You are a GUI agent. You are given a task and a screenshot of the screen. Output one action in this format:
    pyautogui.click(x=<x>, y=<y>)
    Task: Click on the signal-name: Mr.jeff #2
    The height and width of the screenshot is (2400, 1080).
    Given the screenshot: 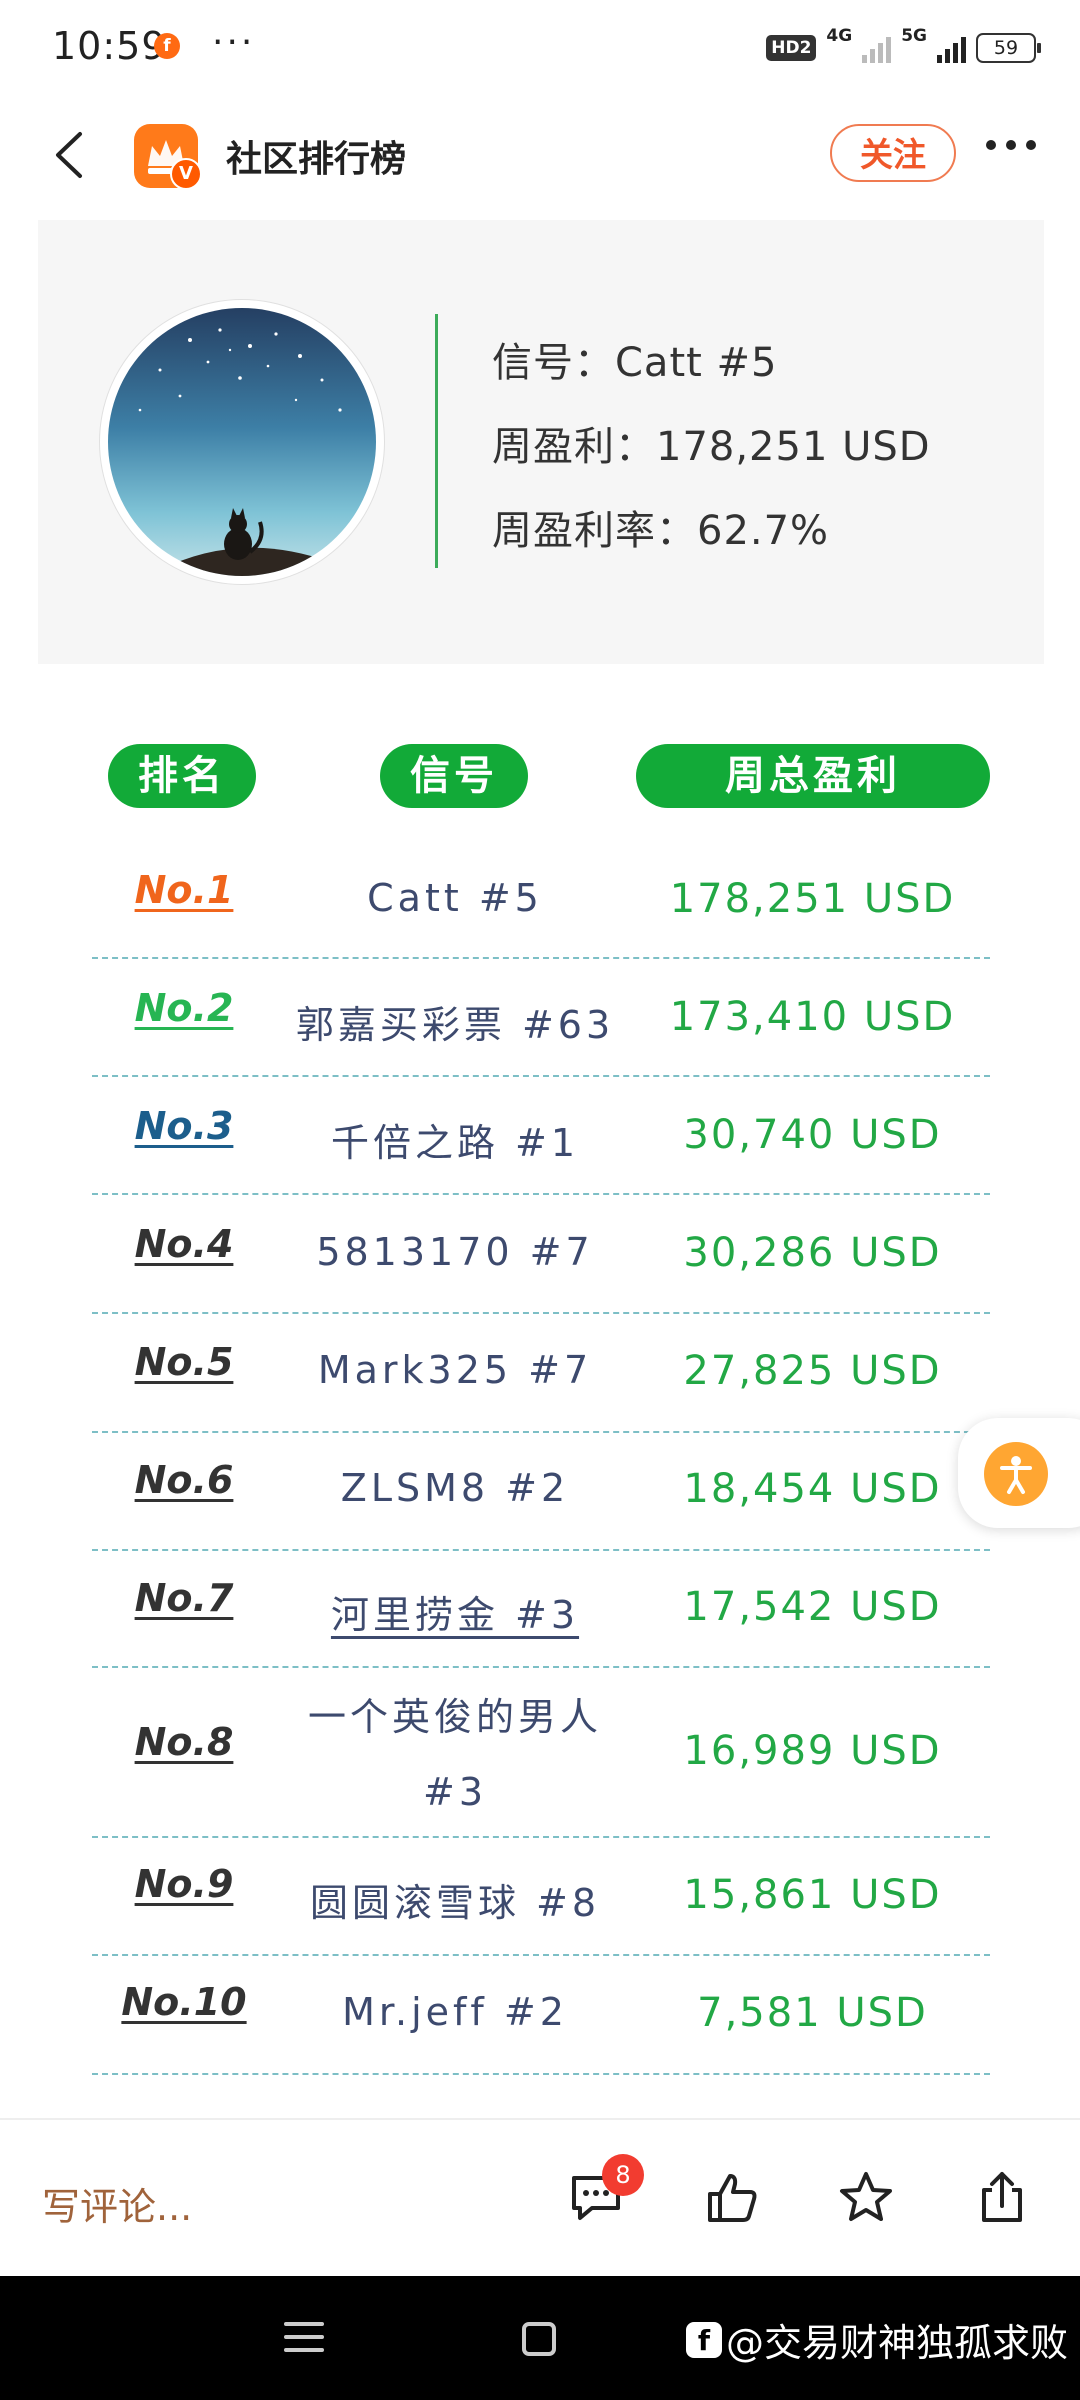 What is the action you would take?
    pyautogui.click(x=455, y=2012)
    